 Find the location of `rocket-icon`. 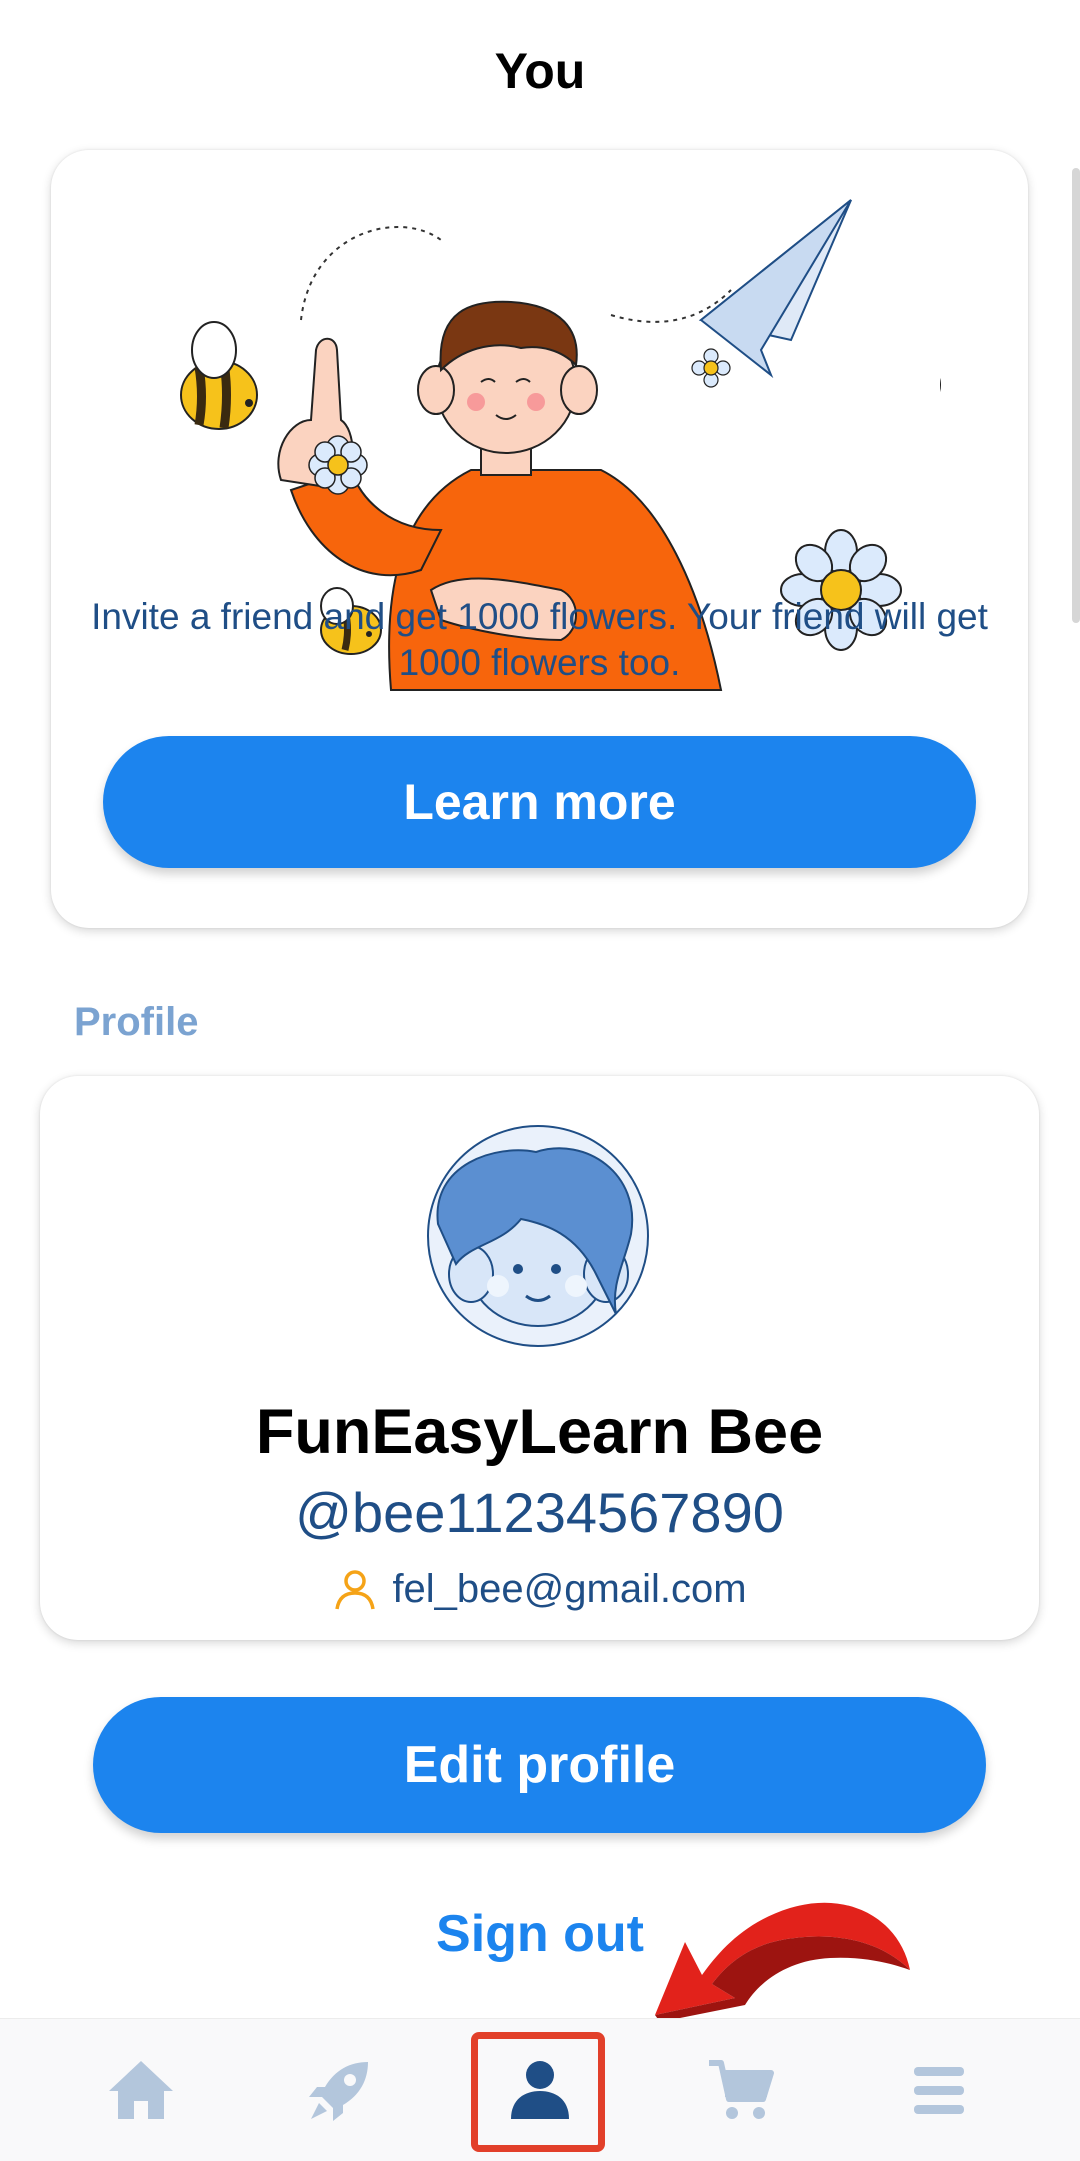

rocket-icon is located at coordinates (338, 2091).